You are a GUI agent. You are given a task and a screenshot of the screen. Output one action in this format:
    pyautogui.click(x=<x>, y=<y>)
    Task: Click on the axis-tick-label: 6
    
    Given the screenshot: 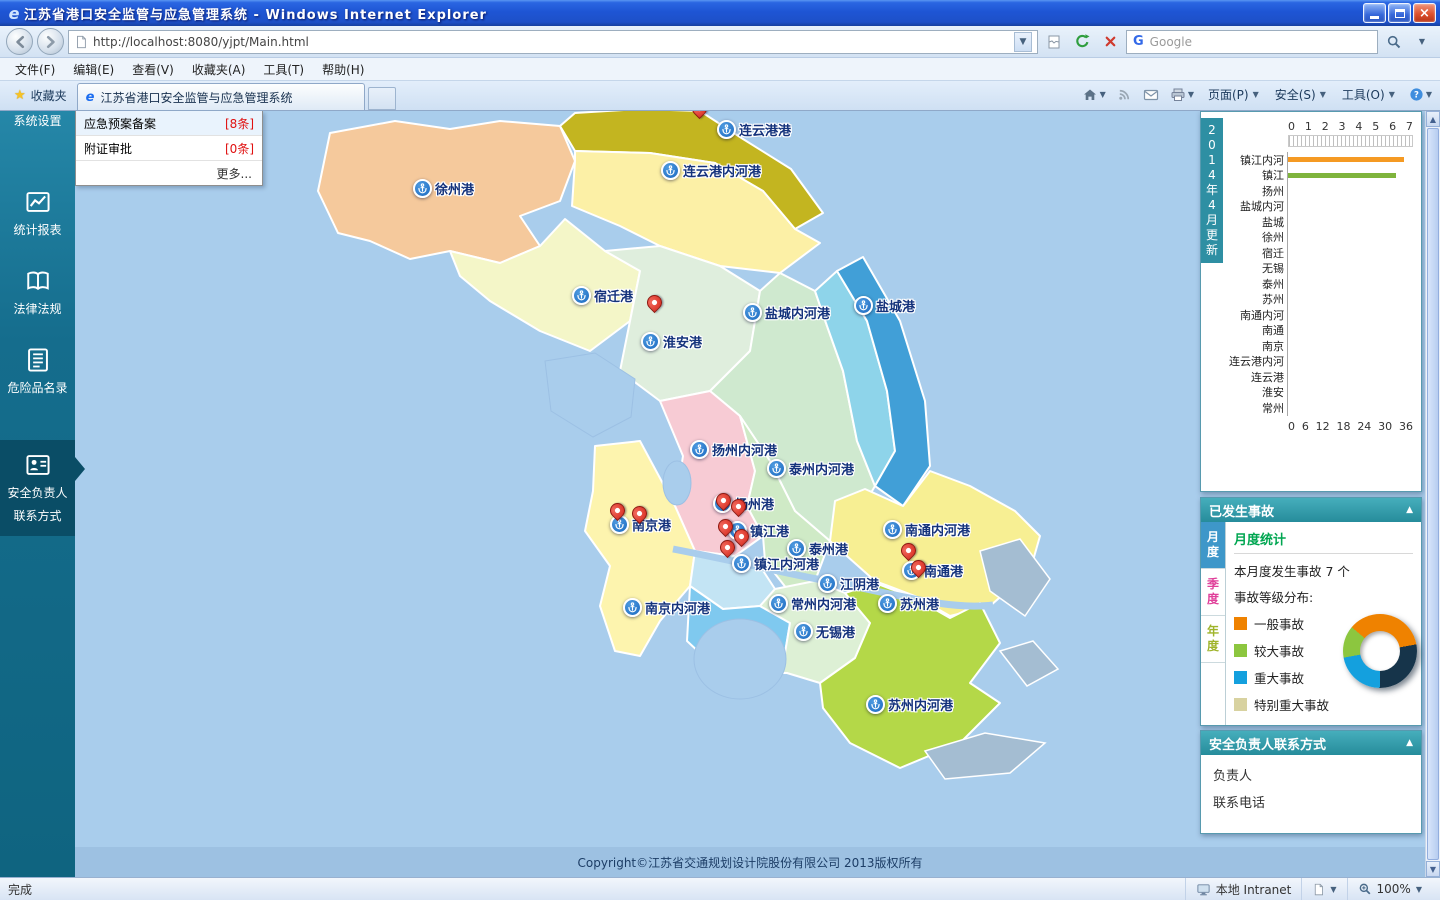 What is the action you would take?
    pyautogui.click(x=1305, y=426)
    